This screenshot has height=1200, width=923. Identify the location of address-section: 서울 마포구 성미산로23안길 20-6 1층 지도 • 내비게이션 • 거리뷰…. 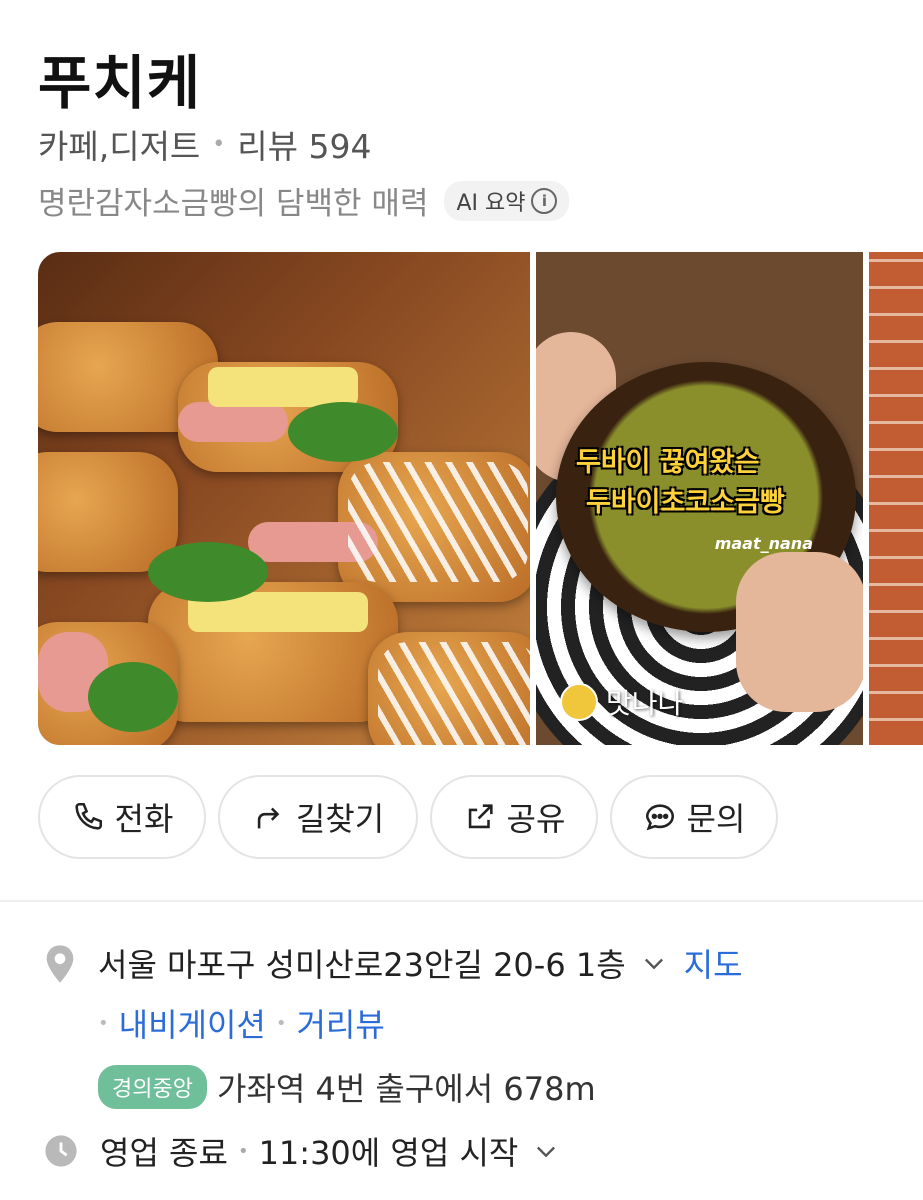
(393, 1025).